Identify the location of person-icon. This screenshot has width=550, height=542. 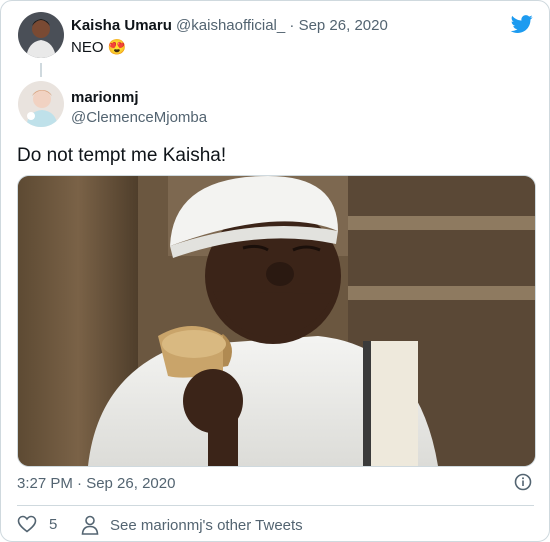
(90, 525).